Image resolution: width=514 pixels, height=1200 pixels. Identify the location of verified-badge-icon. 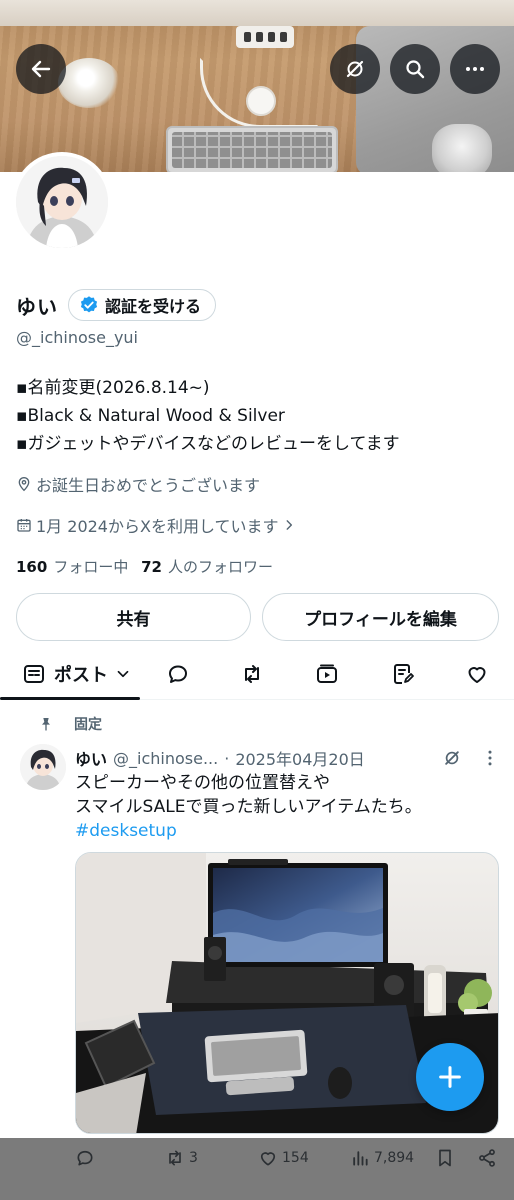
(89, 304).